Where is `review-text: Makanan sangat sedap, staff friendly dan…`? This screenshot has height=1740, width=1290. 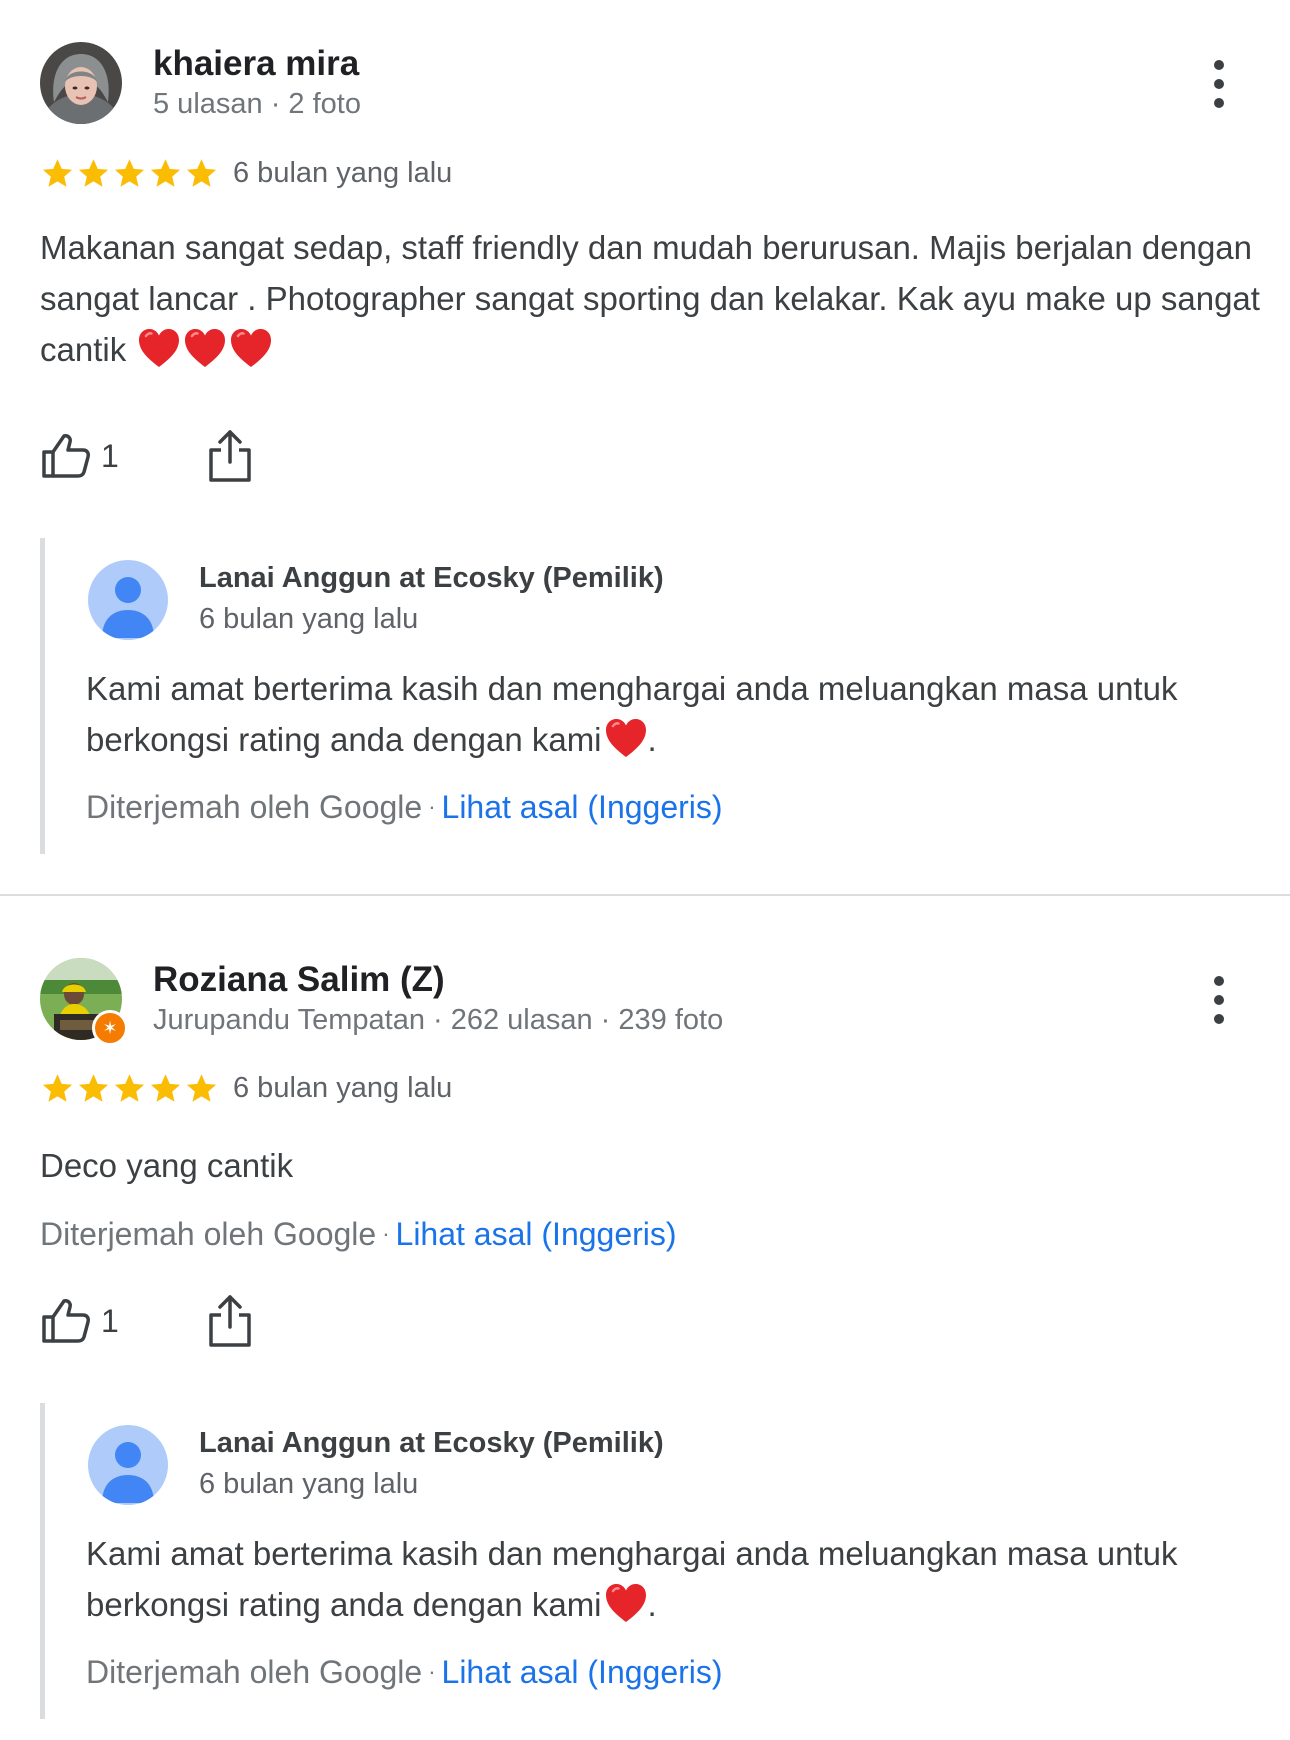
review-text: Makanan sangat sedap, staff friendly dan… is located at coordinates (650, 298).